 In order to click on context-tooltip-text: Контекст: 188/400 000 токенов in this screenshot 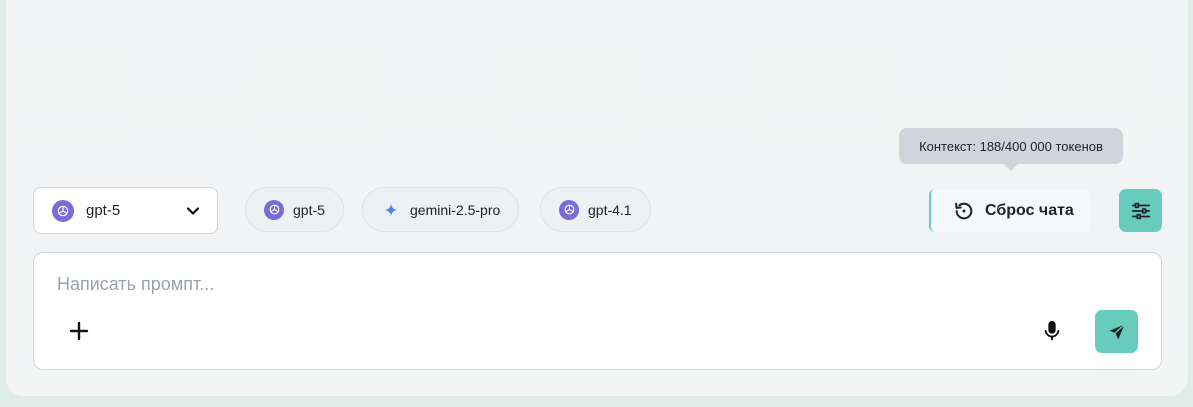, I will do `click(1011, 146)`.